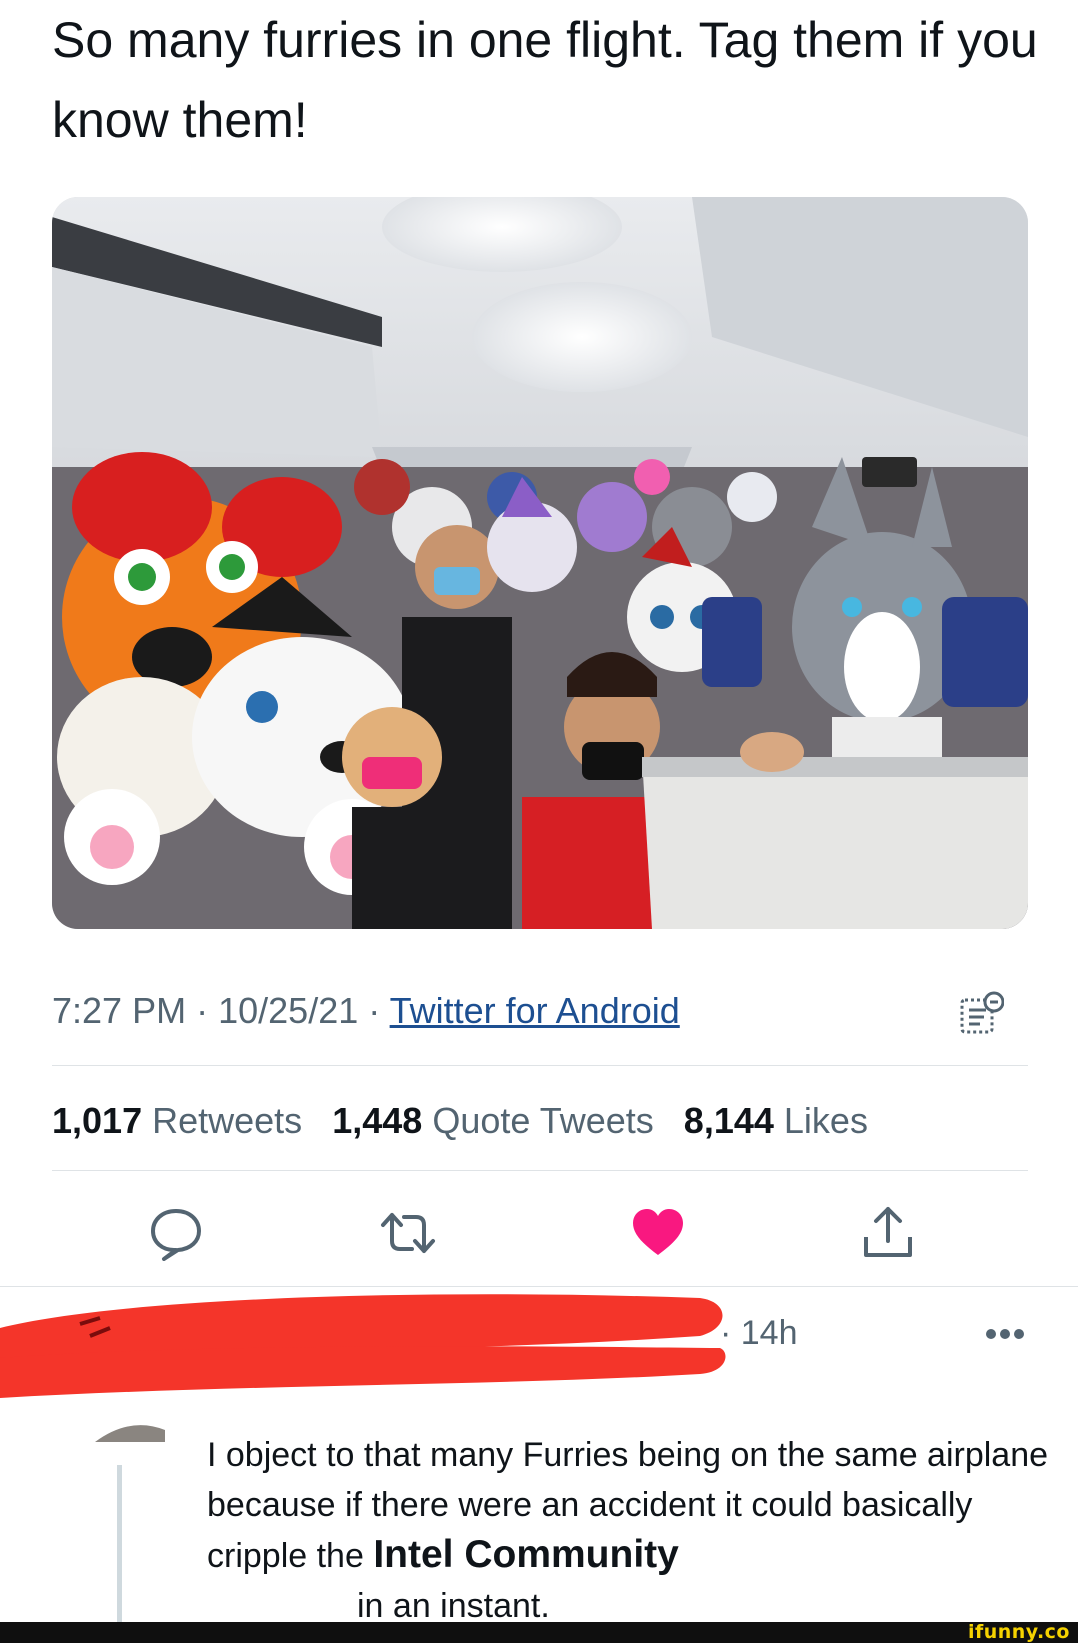 The image size is (1078, 1643). I want to click on retweets-label: Retweets, so click(227, 1120).